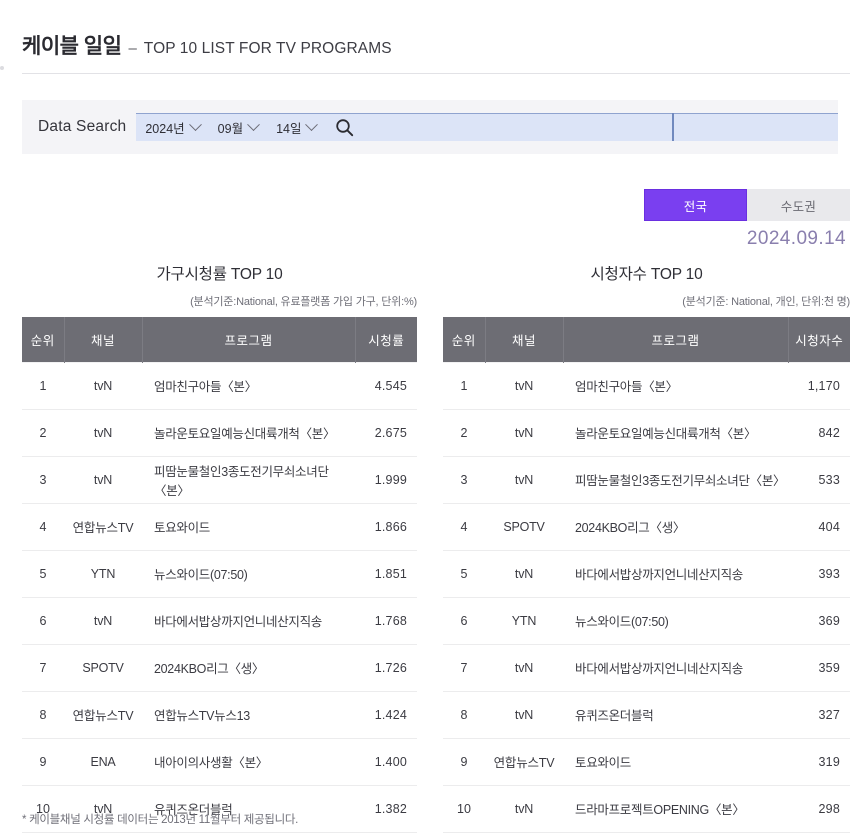 The image size is (850, 837). Describe the element at coordinates (386, 809) in the screenshot. I see `cell-value: 1.382` at that location.